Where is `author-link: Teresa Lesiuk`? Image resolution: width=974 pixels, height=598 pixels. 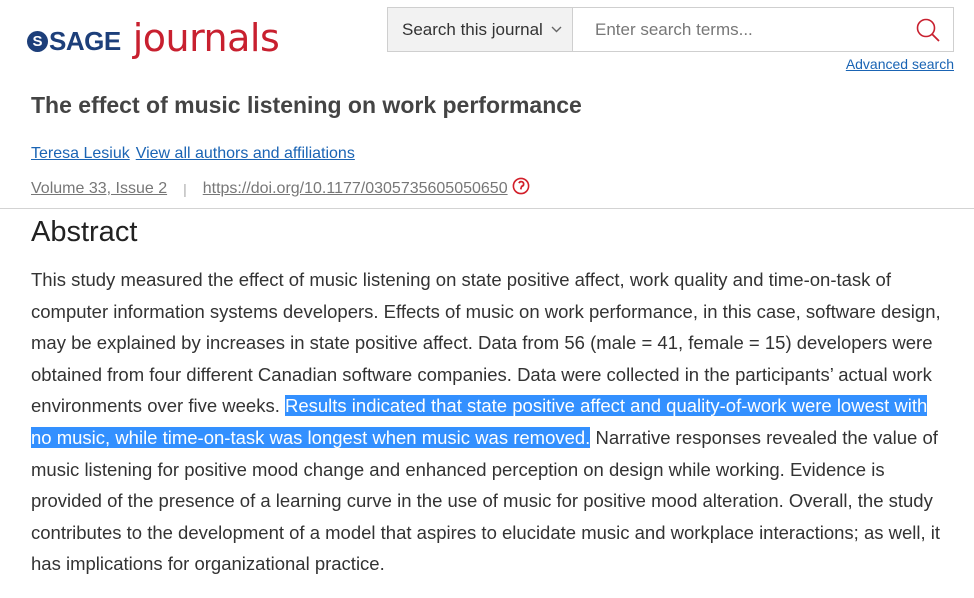
author-link: Teresa Lesiuk is located at coordinates (80, 153).